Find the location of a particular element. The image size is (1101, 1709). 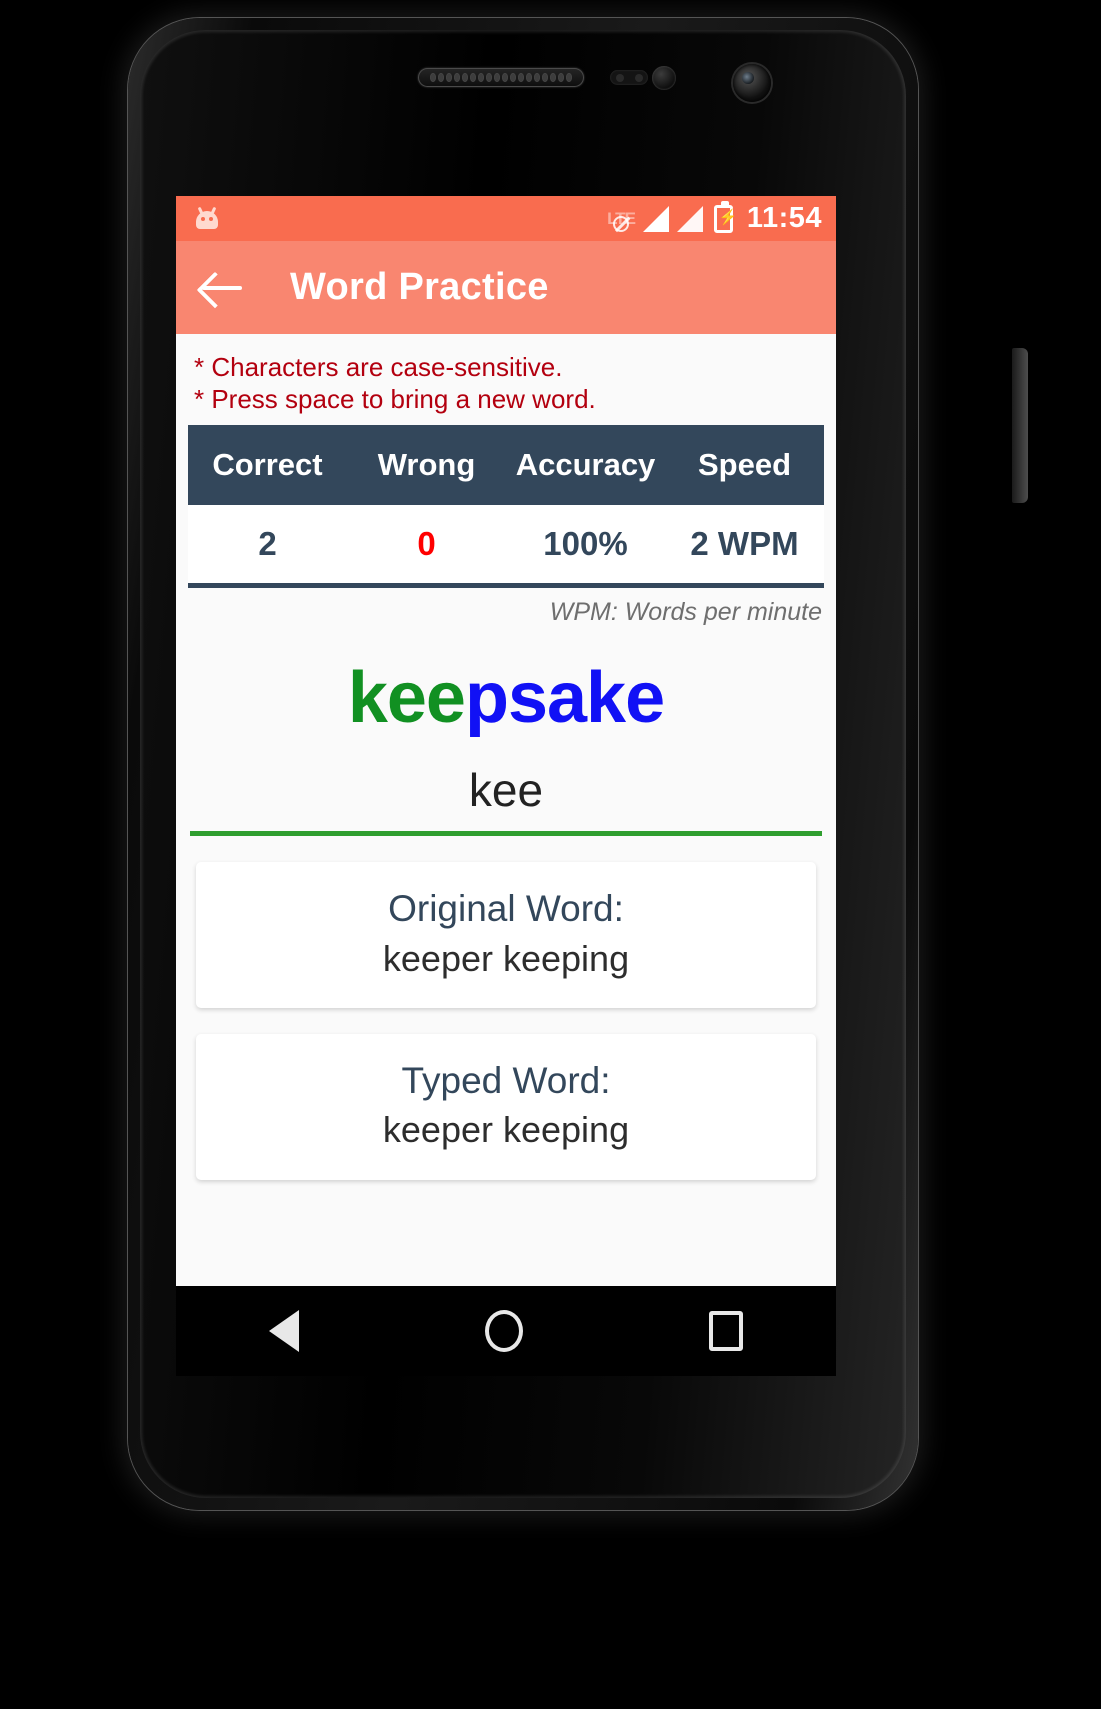

typing-input-value: kee is located at coordinates (506, 790).